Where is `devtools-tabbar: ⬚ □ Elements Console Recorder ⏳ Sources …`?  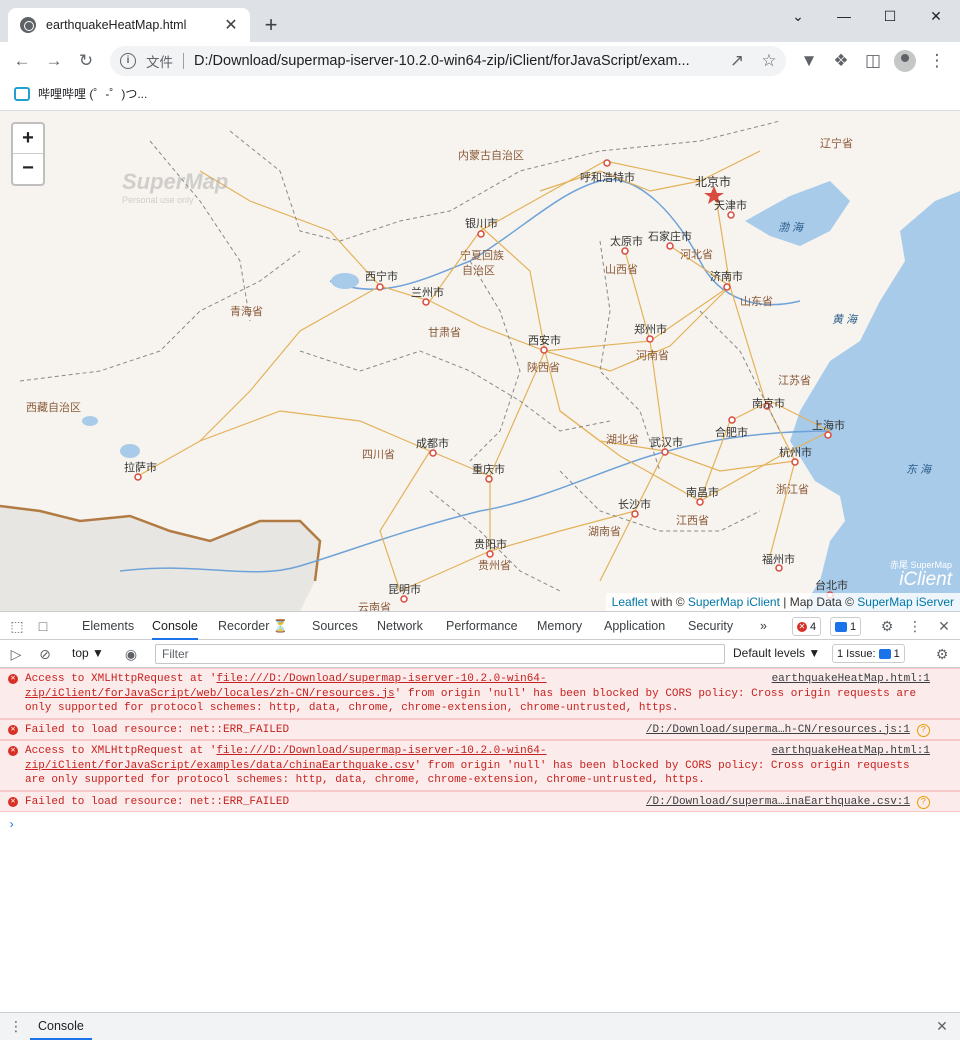 devtools-tabbar: ⬚ □ Elements Console Recorder ⏳ Sources … is located at coordinates (480, 625).